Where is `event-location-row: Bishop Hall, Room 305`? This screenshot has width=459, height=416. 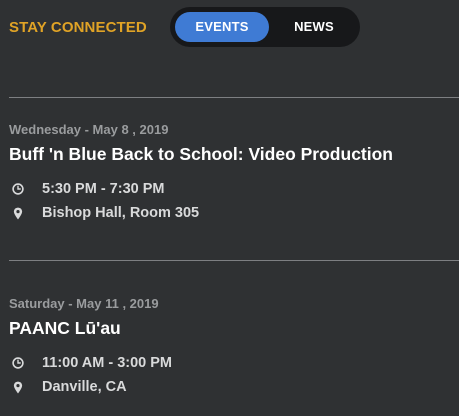
event-location-row: Bishop Hall, Room 305 is located at coordinates (105, 213).